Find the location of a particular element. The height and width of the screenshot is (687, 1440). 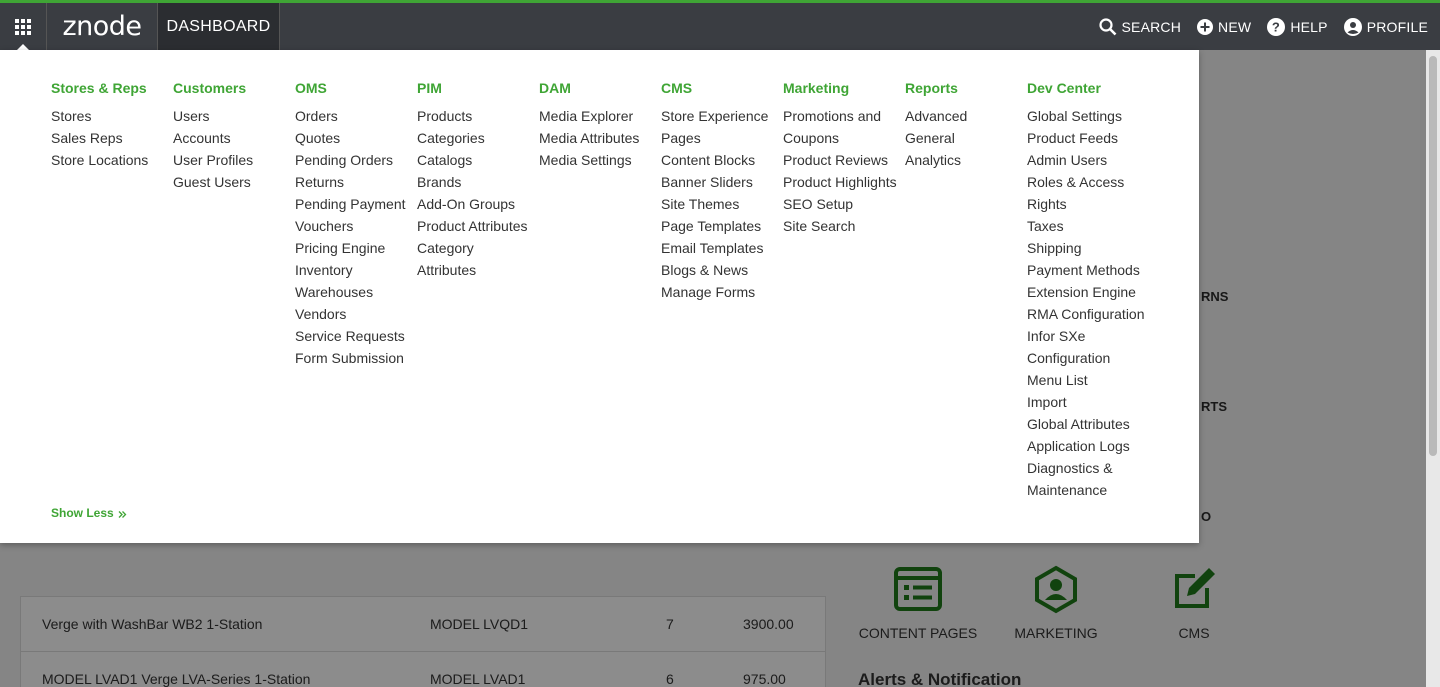

menu-item-form-submission: Form Submission is located at coordinates (355, 358).